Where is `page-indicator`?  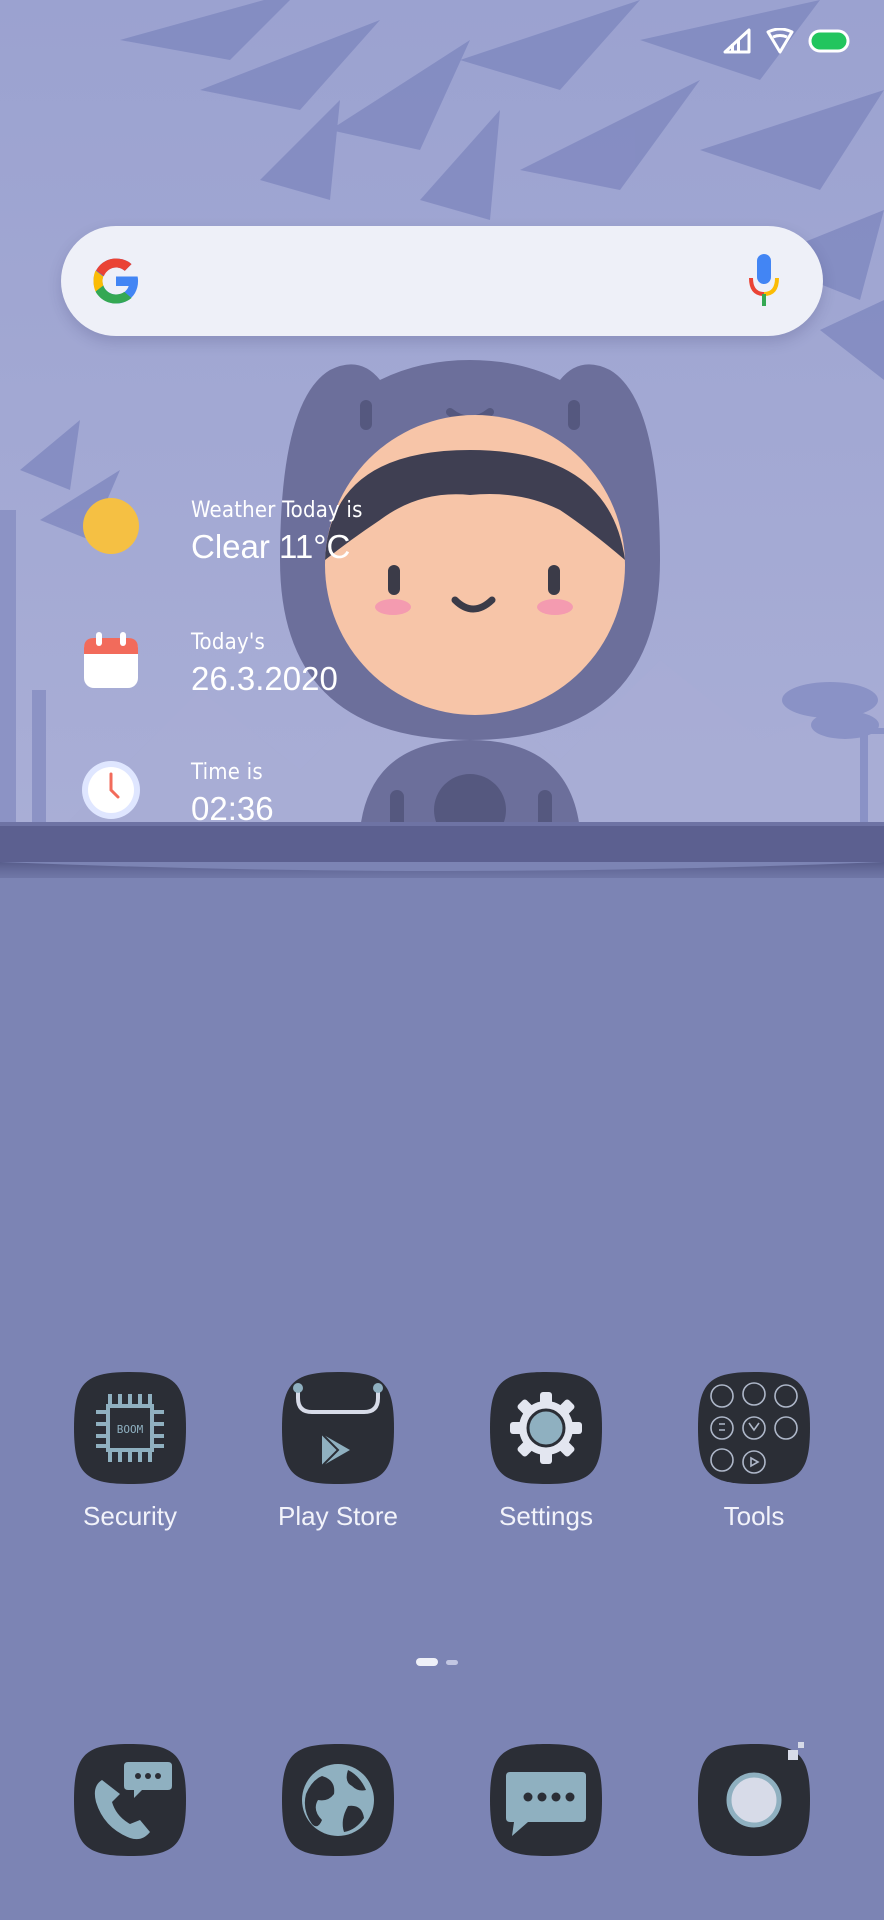
page-indicator is located at coordinates (437, 1662).